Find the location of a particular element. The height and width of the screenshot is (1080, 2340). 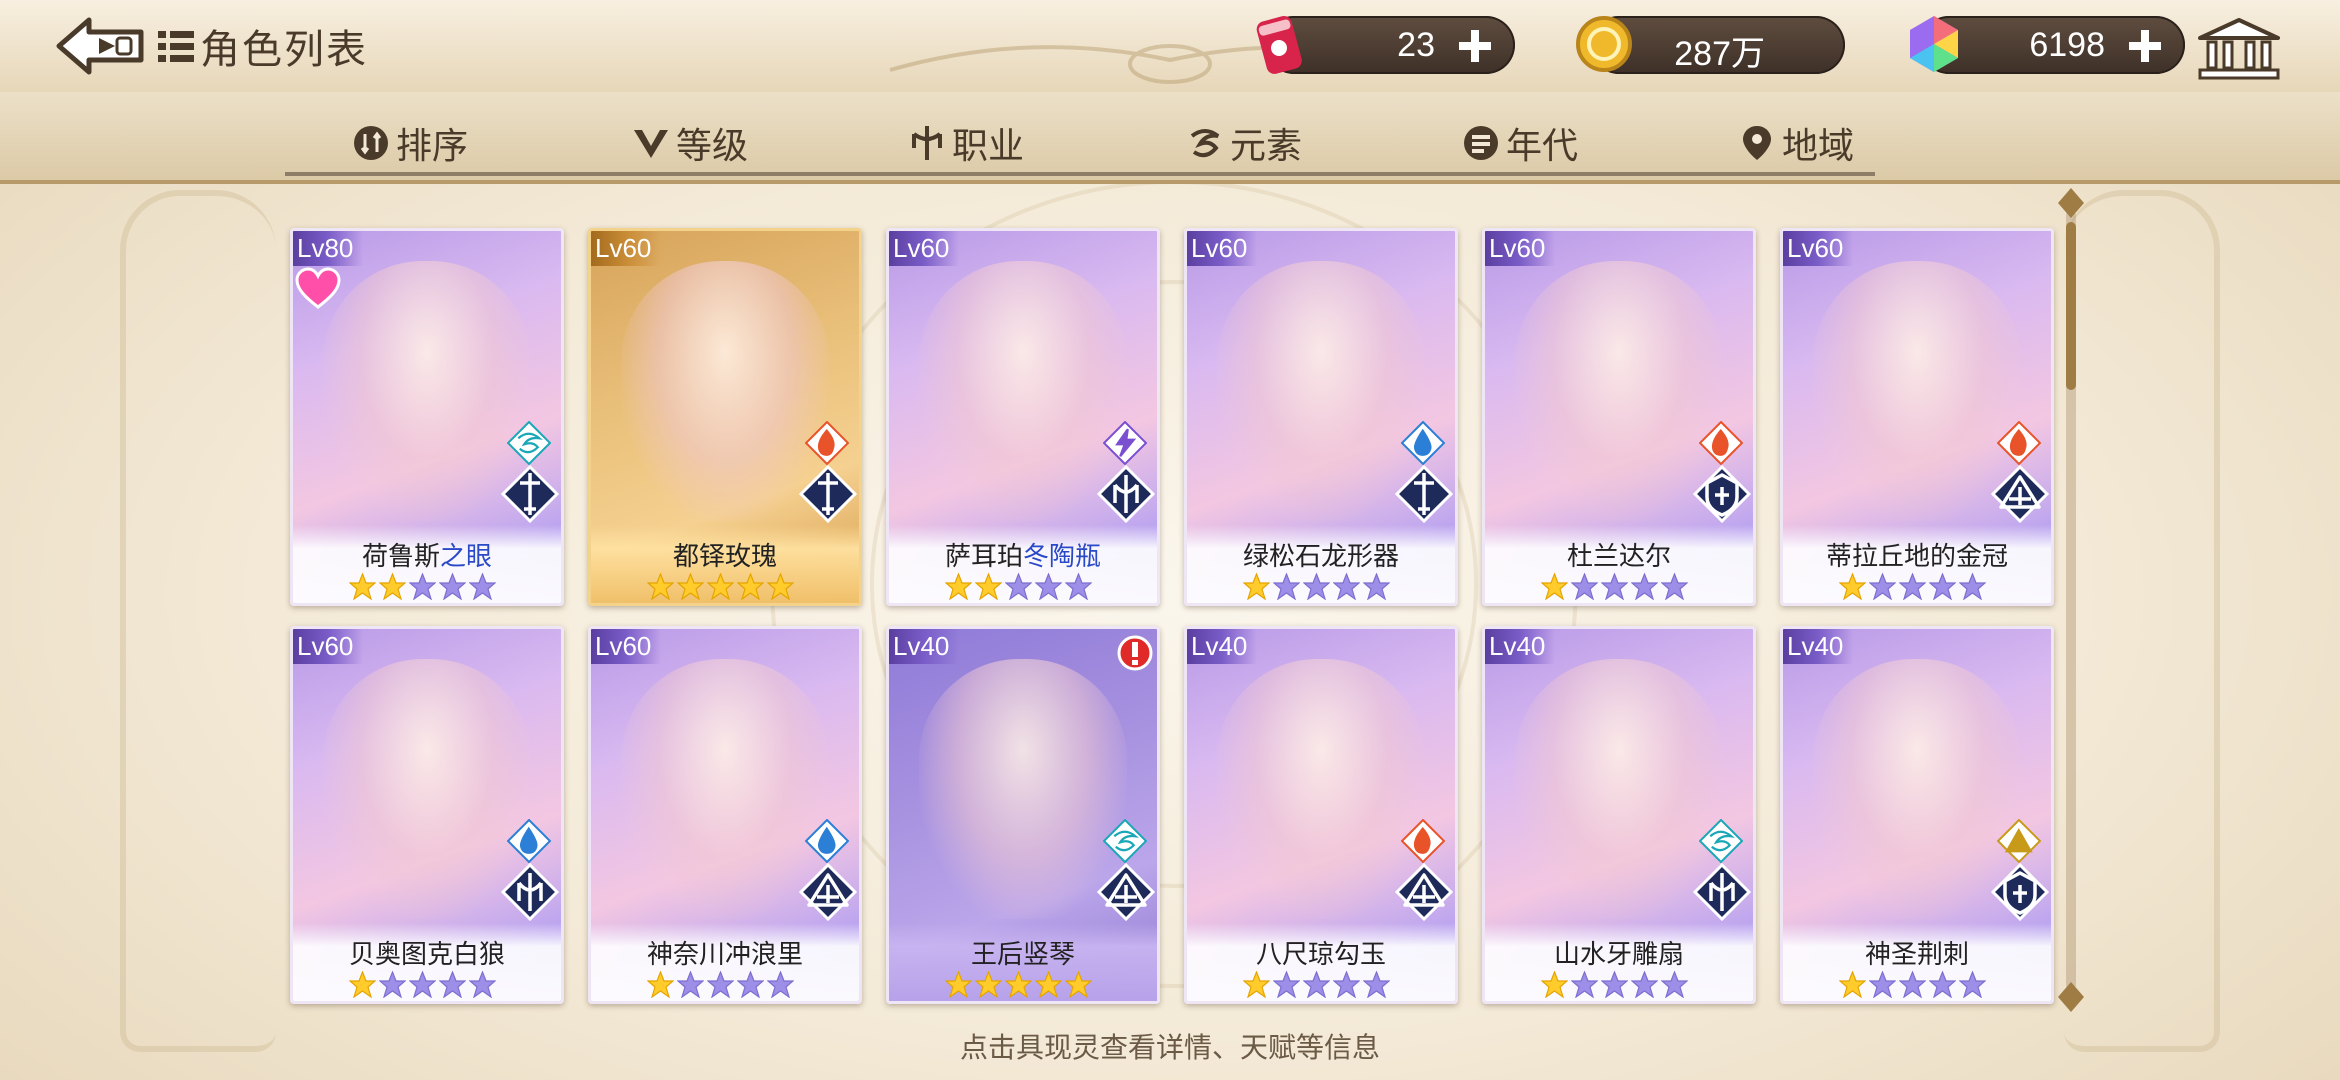

character-card: Lv40 神圣荆刺 is located at coordinates (1917, 815).